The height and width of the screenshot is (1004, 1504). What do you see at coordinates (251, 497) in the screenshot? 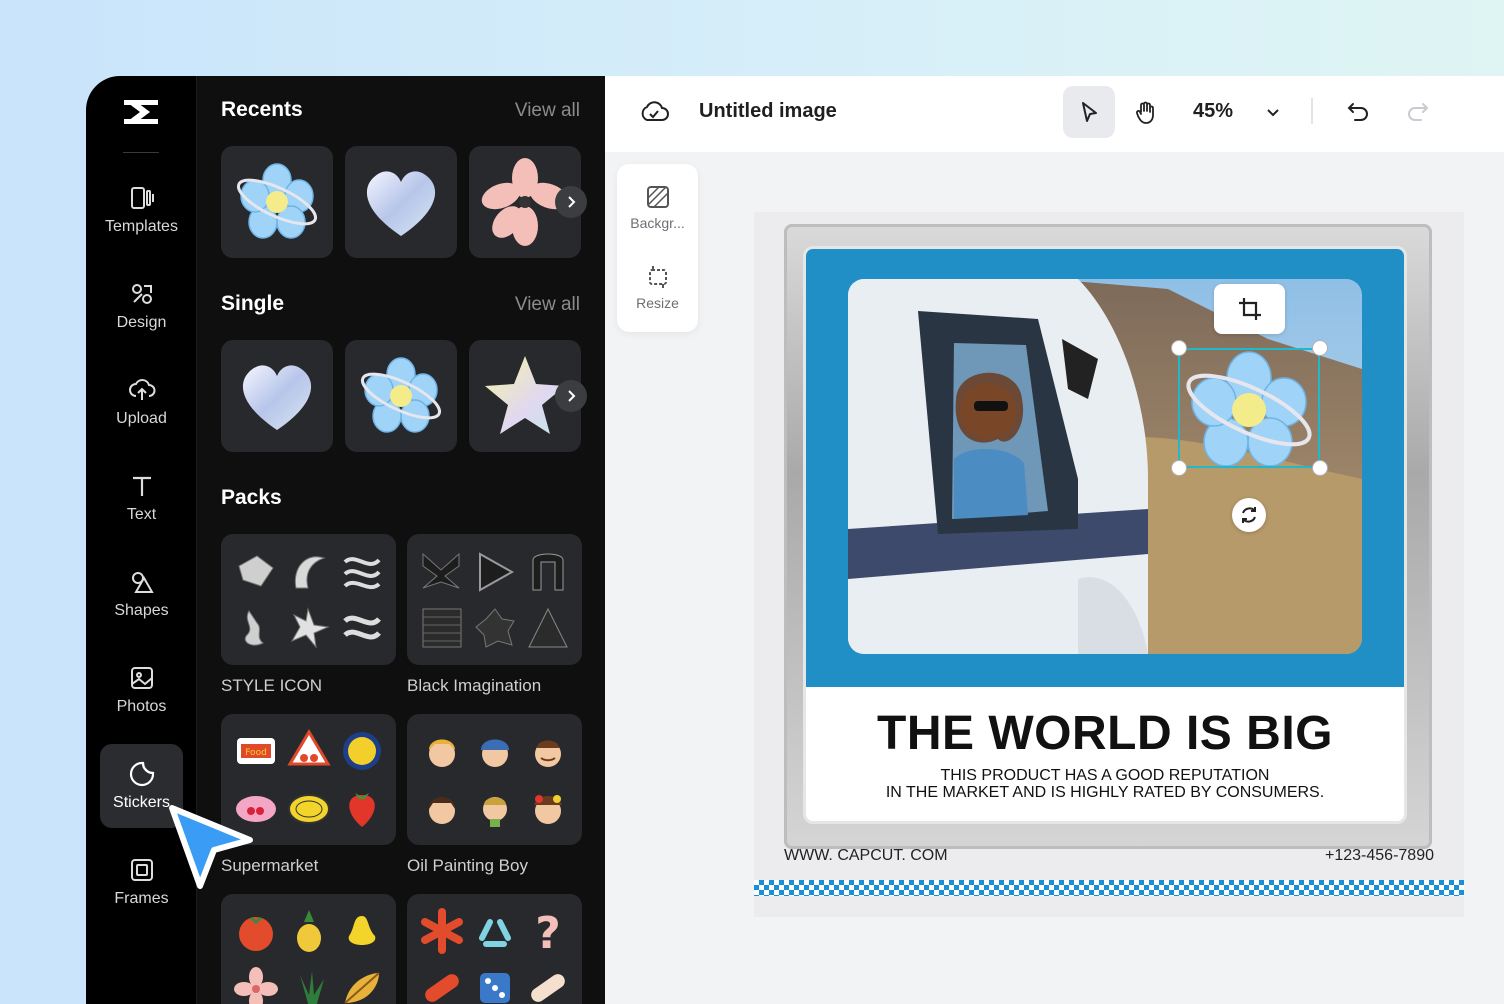
I see `packs-title: Packs` at bounding box center [251, 497].